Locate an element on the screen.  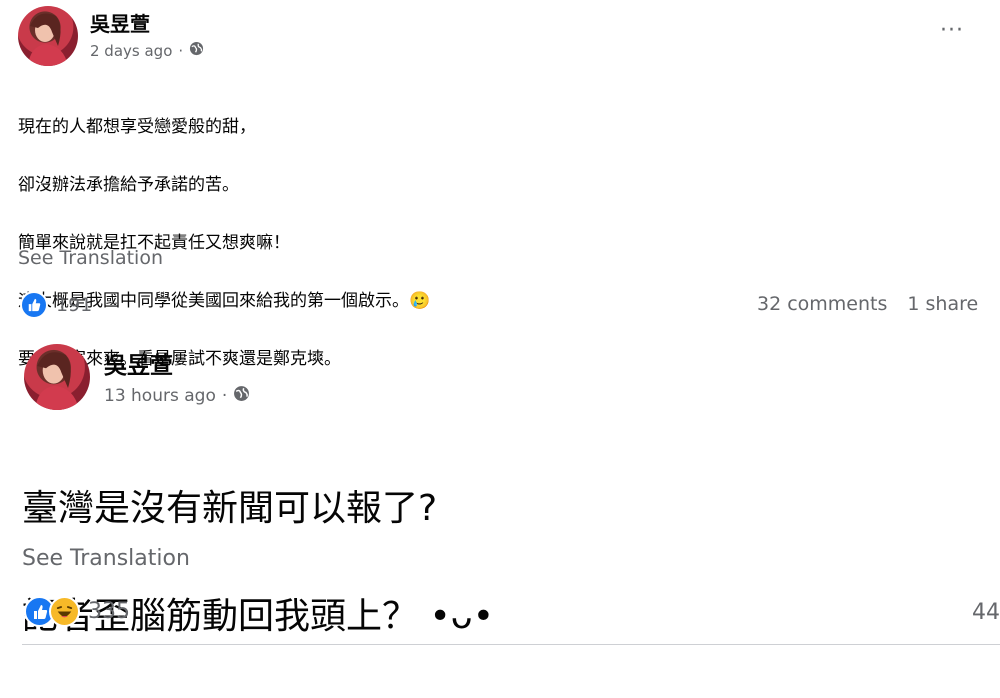
post-time: 2 days ago is located at coordinates (131, 51).